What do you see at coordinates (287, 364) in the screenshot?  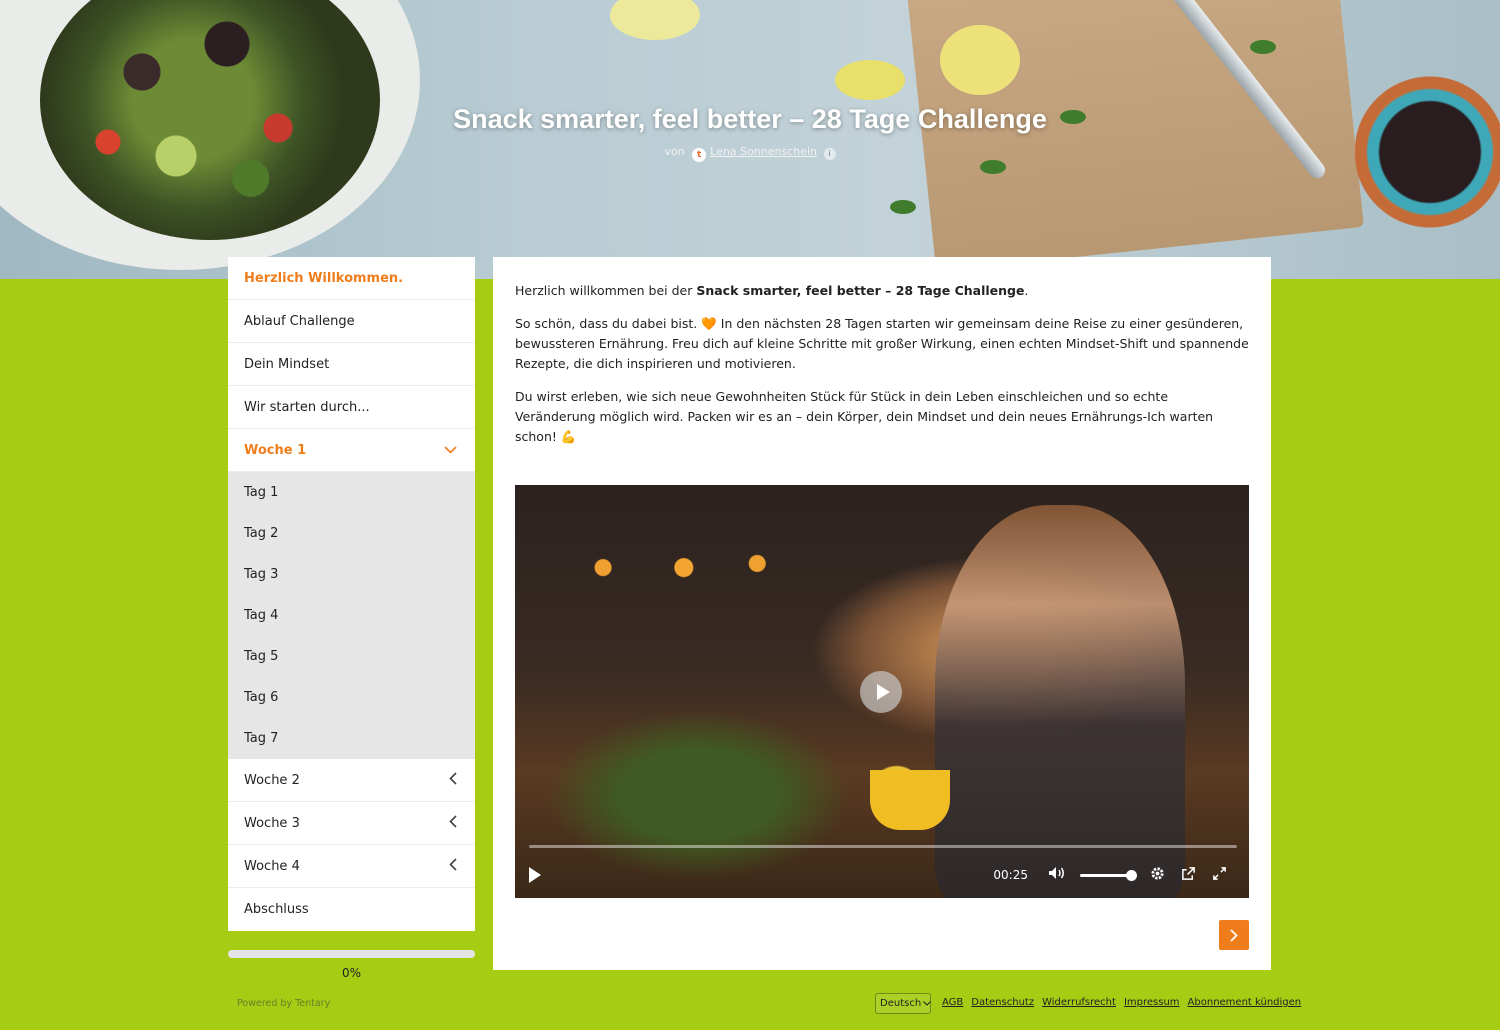 I see `sidebar-item-label: Dein Mindset` at bounding box center [287, 364].